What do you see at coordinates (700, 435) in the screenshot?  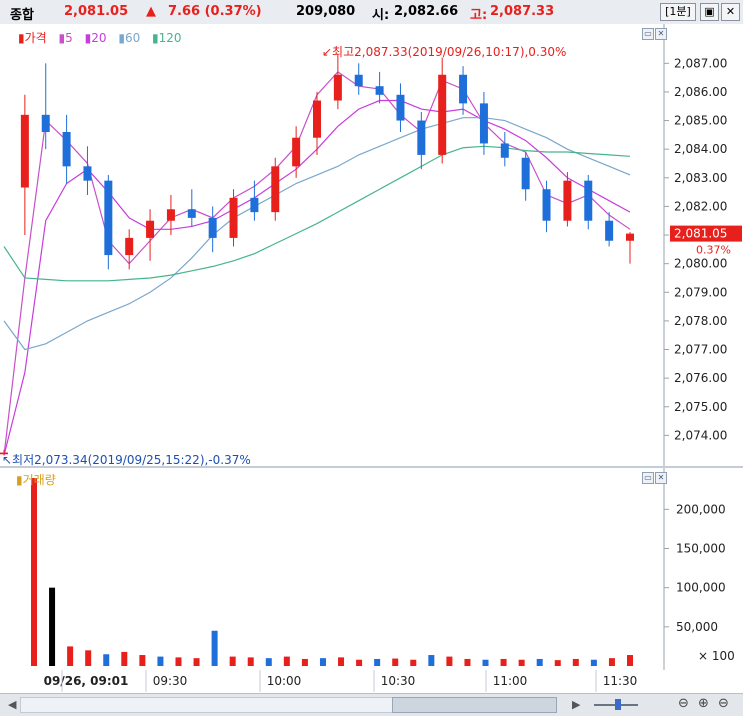 I see `y-tick-label: 2,074.00` at bounding box center [700, 435].